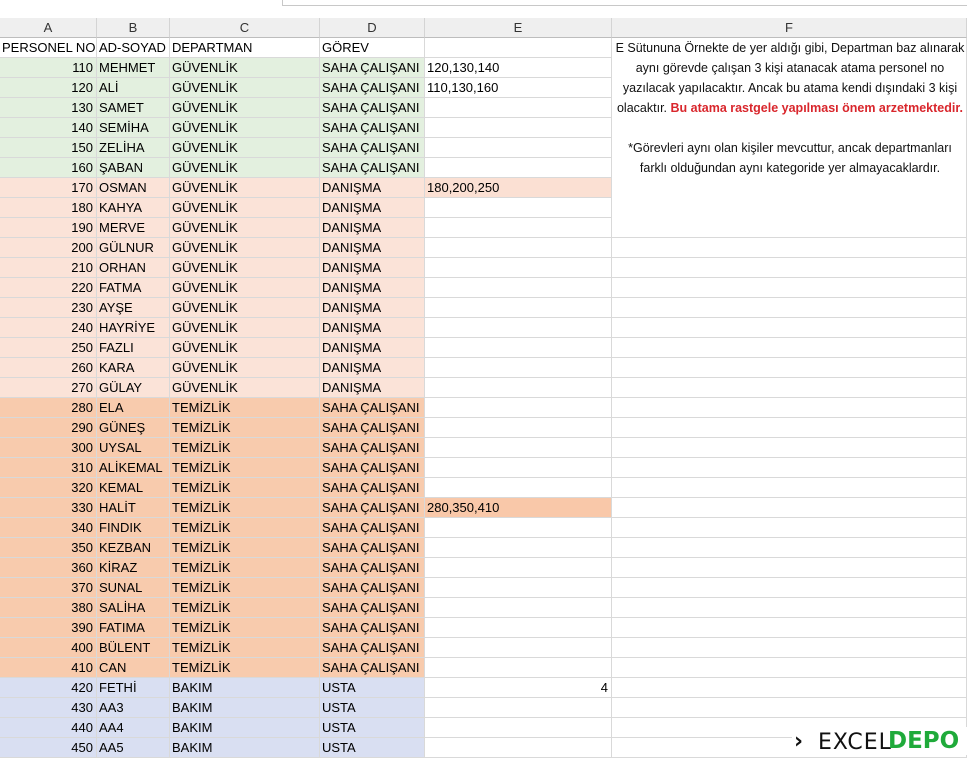 The image size is (967, 758). Describe the element at coordinates (133, 628) in the screenshot. I see `name-cell: FATIMA` at that location.